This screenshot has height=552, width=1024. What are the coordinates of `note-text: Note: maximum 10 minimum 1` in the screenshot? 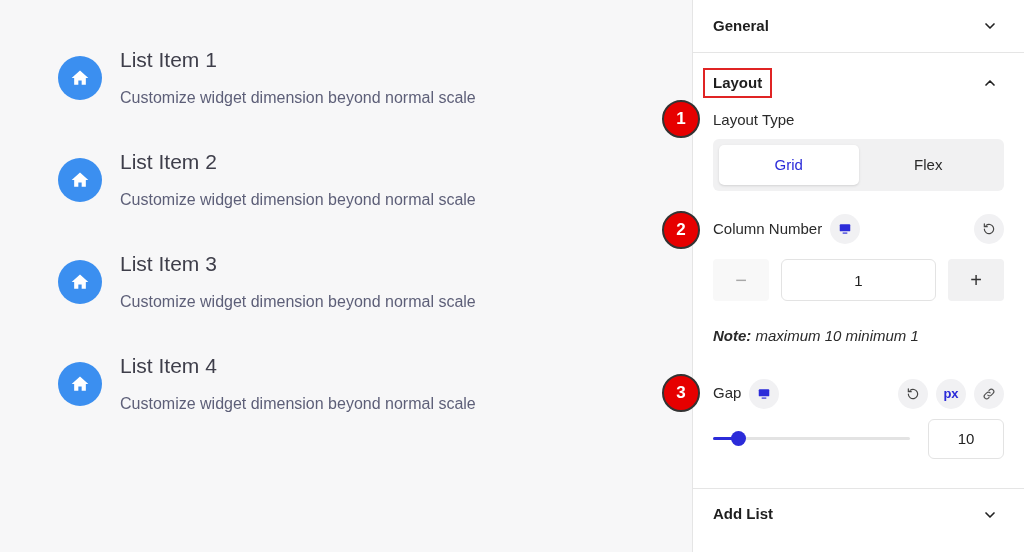 It's located at (816, 336).